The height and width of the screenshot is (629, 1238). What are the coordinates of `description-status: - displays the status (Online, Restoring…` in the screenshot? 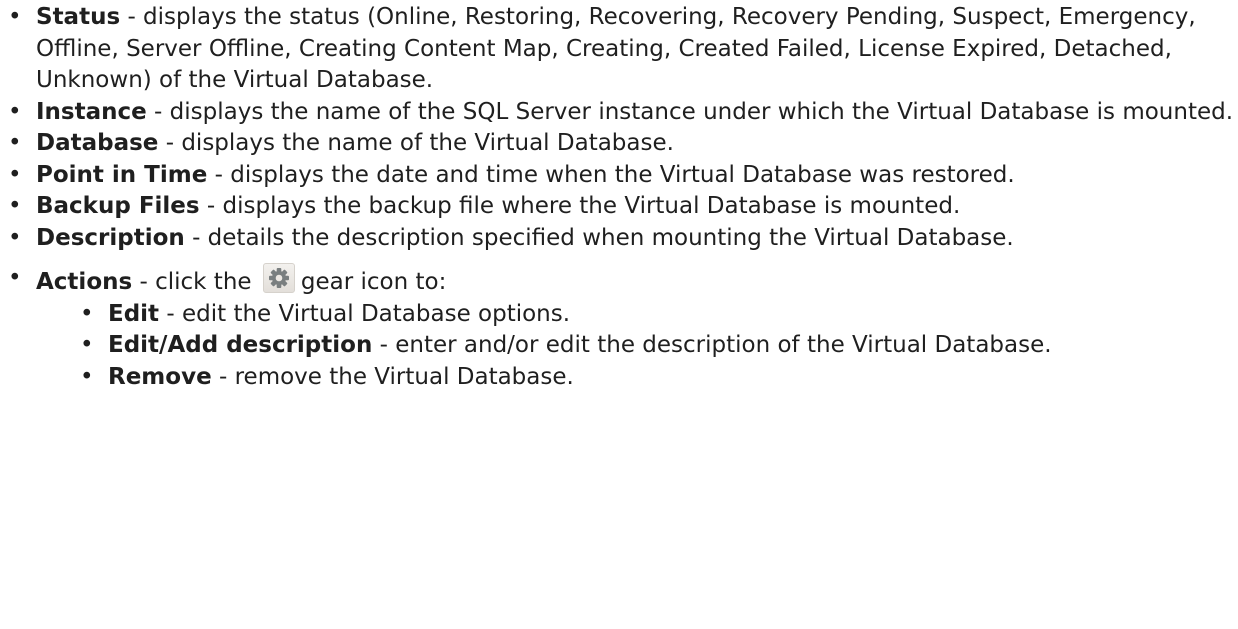 It's located at (616, 48).